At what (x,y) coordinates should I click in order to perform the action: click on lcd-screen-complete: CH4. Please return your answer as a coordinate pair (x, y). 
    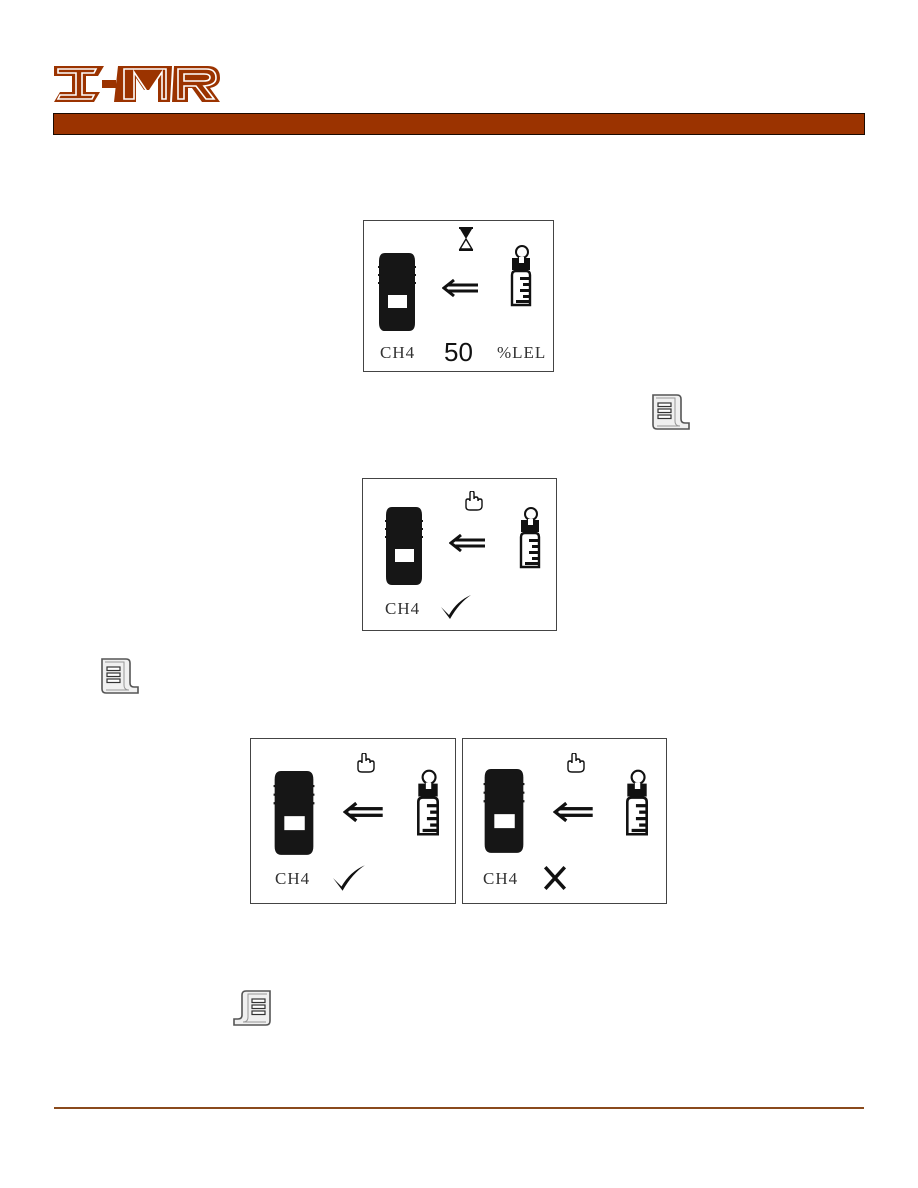
    Looking at the image, I should click on (459, 554).